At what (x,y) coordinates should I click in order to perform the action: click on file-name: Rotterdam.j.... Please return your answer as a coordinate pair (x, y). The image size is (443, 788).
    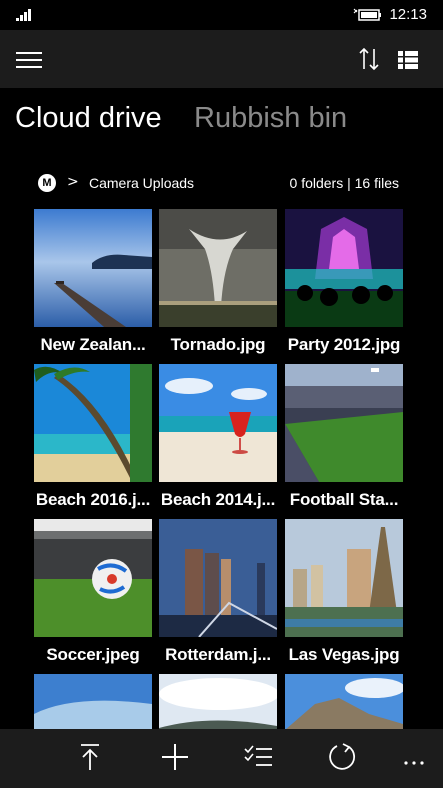
    Looking at the image, I should click on (218, 654).